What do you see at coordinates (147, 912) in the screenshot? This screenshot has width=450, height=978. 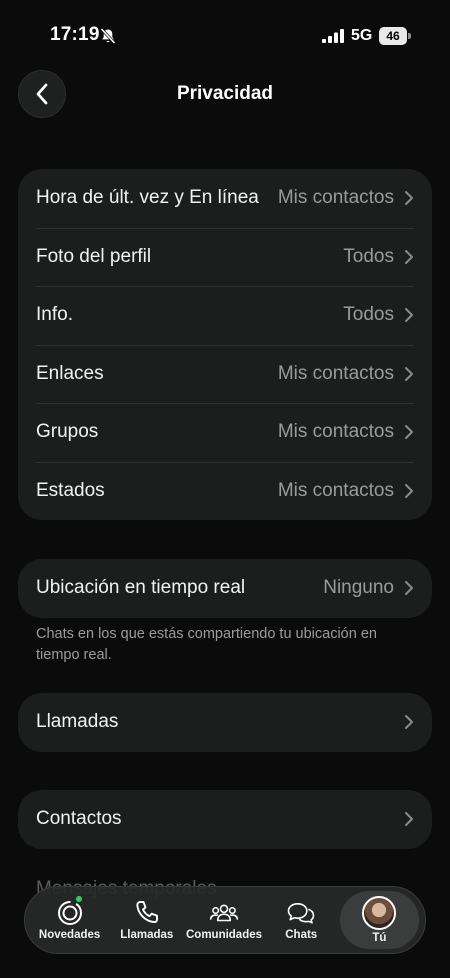 I see `phone-icon` at bounding box center [147, 912].